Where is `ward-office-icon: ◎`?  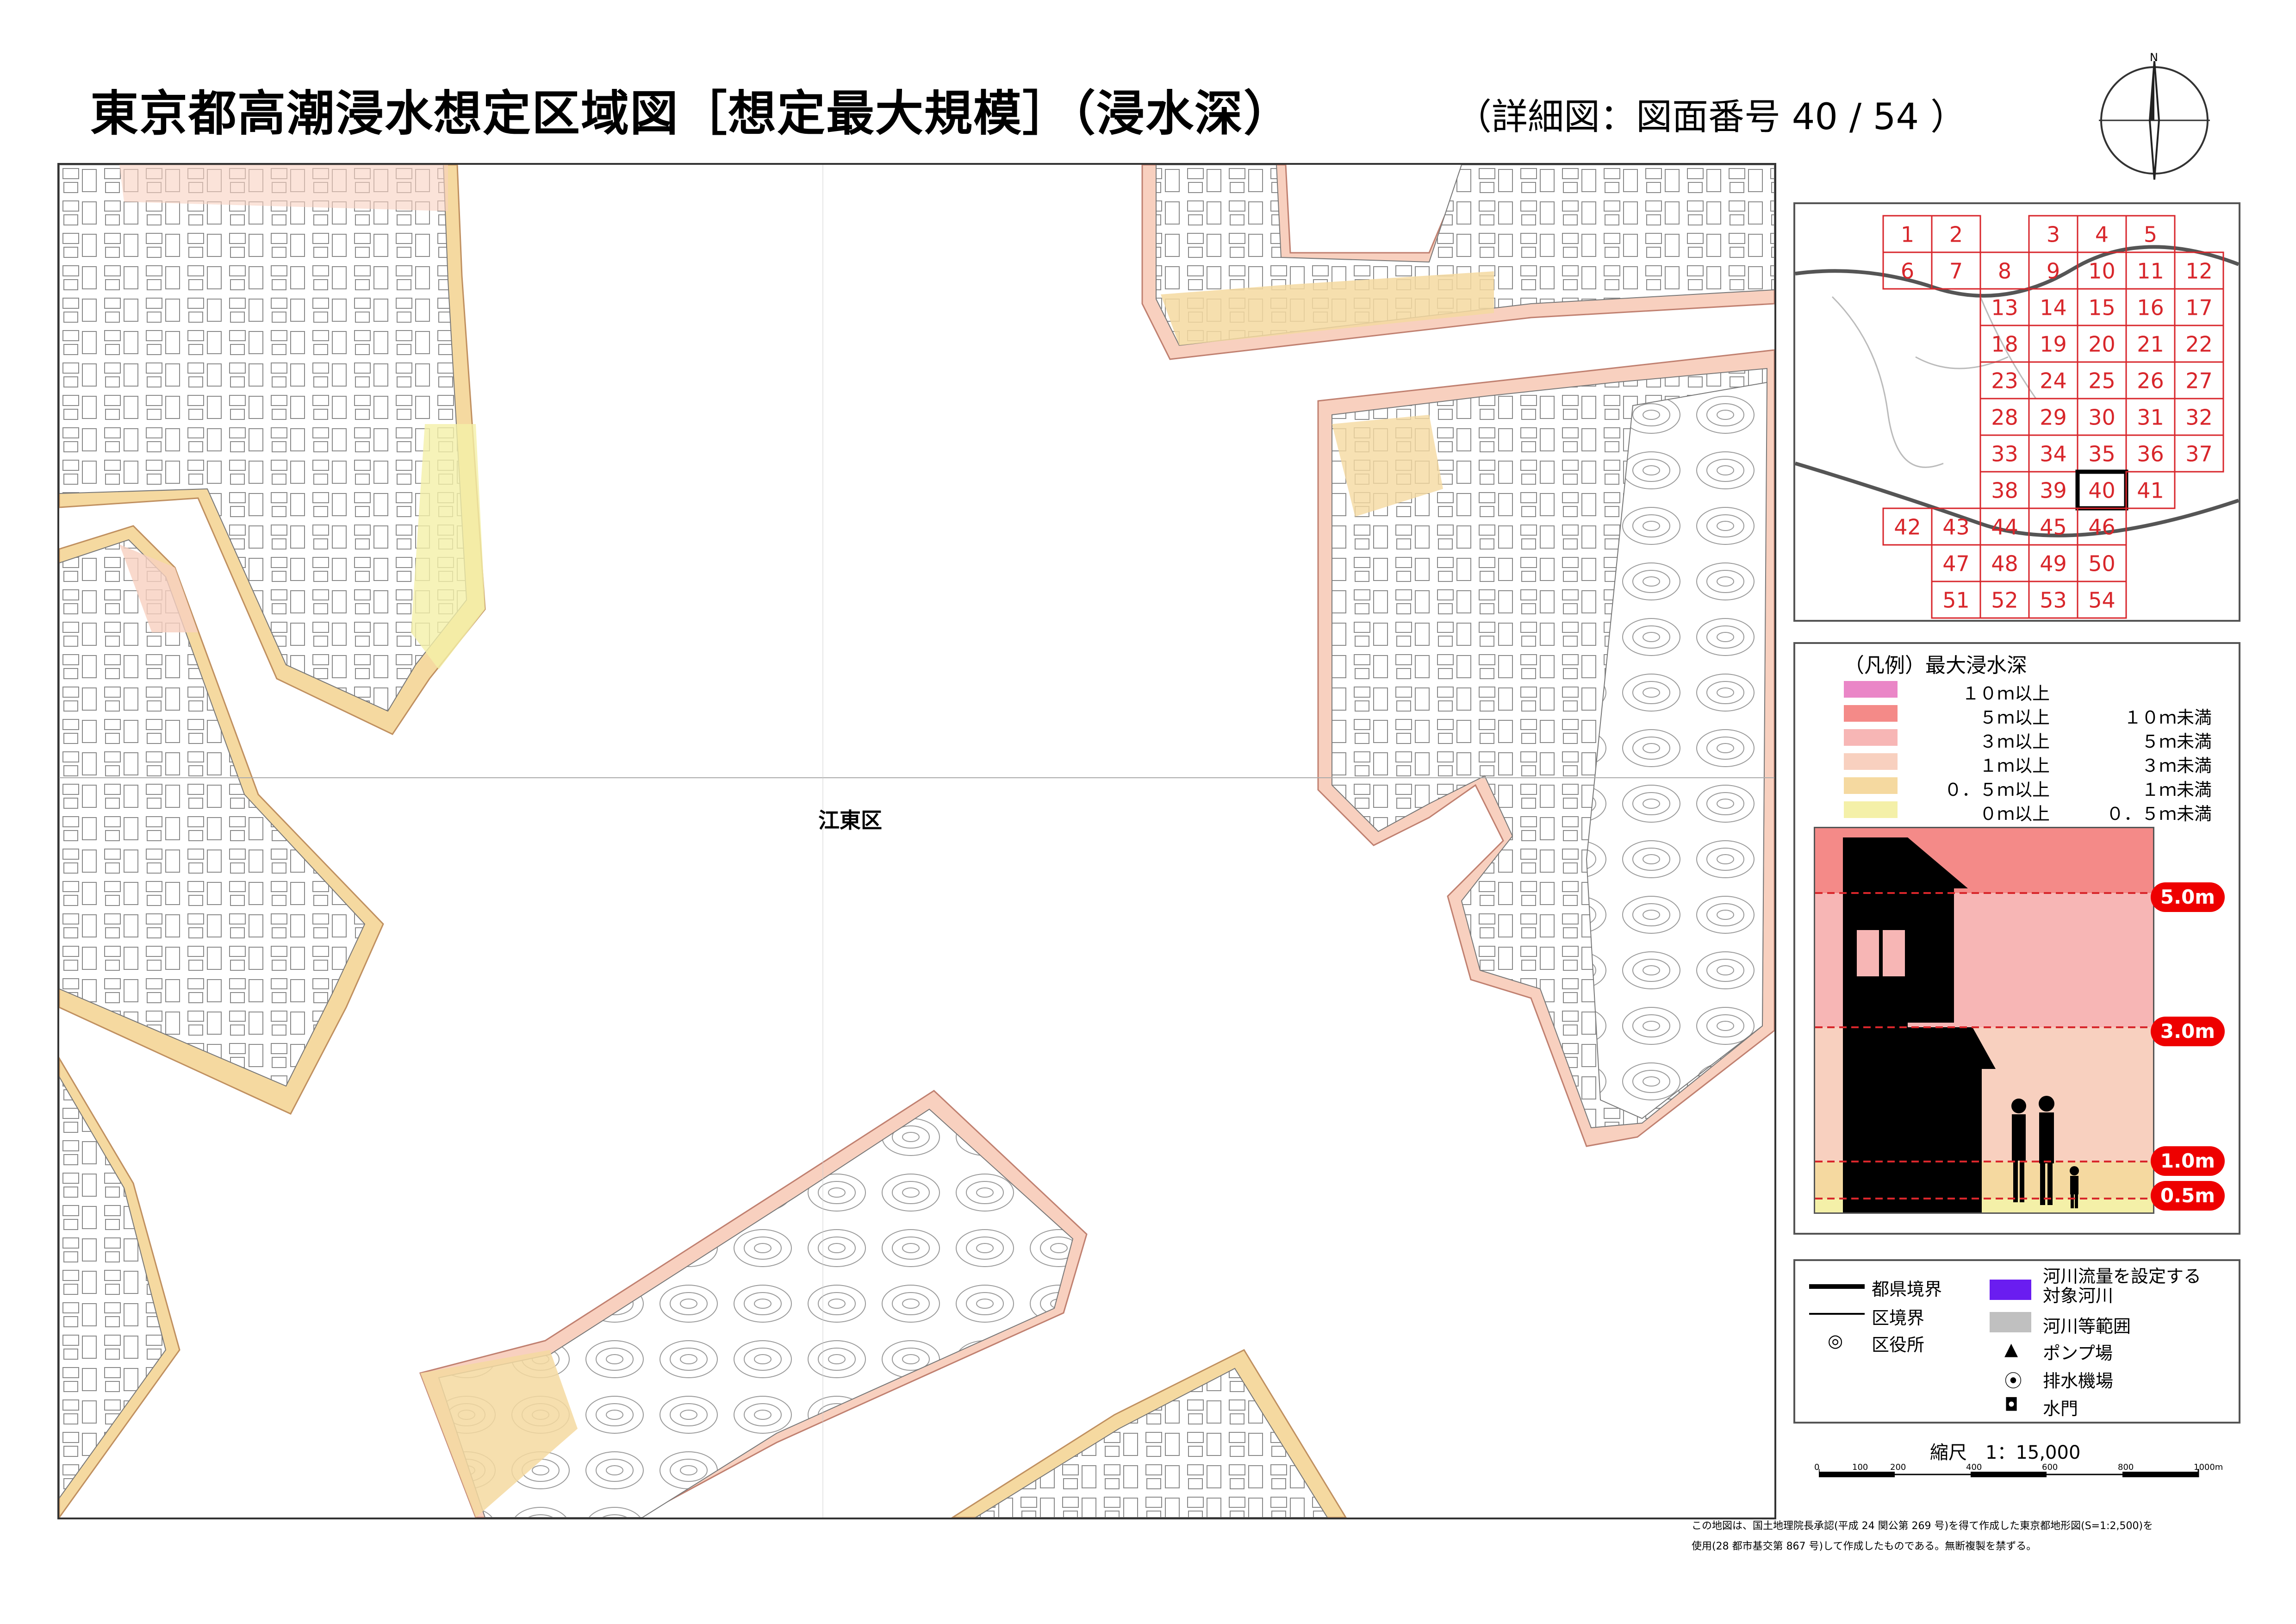
ward-office-icon: ◎ is located at coordinates (1835, 1340).